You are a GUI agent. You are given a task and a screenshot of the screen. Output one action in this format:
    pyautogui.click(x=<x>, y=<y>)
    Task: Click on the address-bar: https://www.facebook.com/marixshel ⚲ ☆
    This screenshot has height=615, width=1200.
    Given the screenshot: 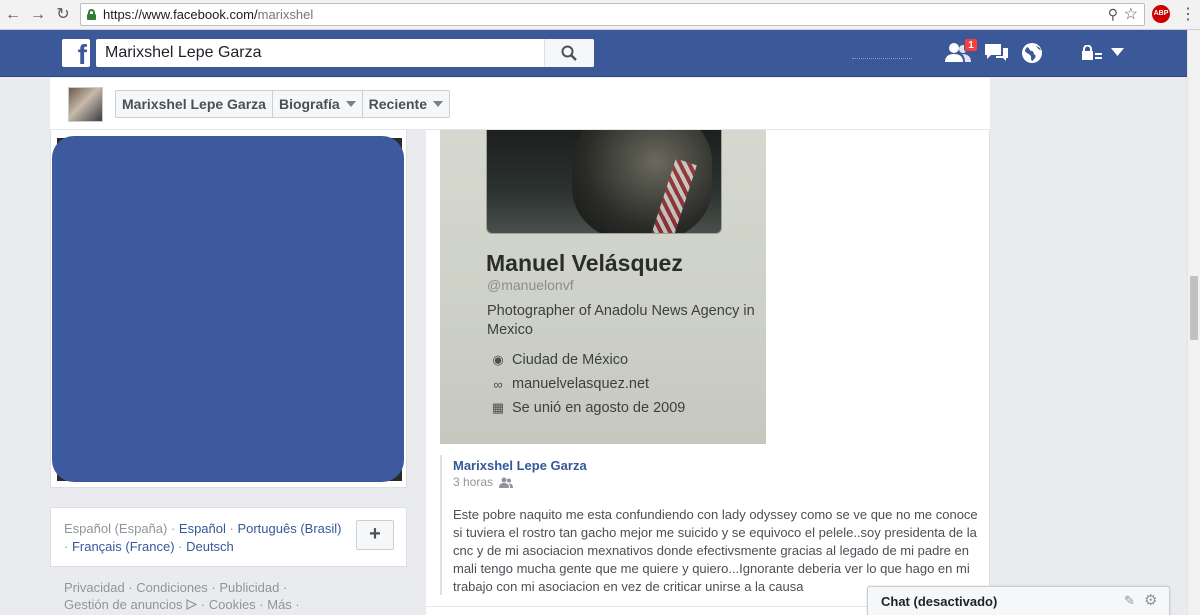 What is the action you would take?
    pyautogui.click(x=612, y=14)
    